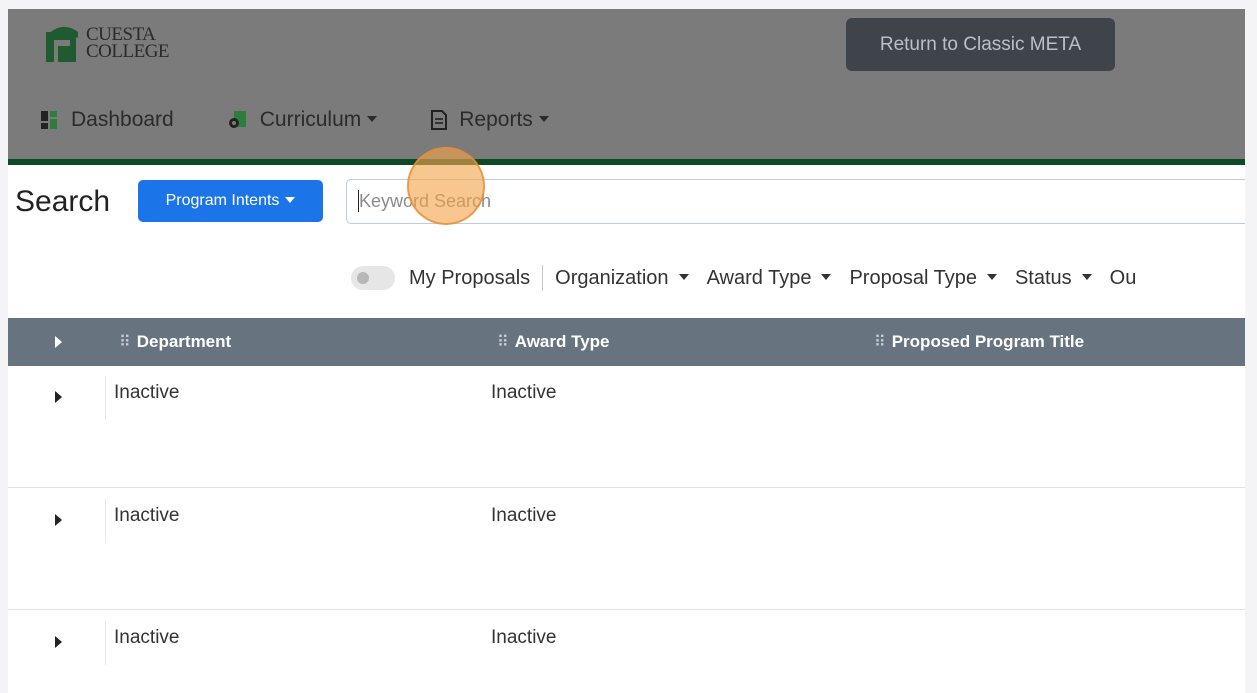  Describe the element at coordinates (373, 278) in the screenshot. I see `my-proposals-toggle` at that location.